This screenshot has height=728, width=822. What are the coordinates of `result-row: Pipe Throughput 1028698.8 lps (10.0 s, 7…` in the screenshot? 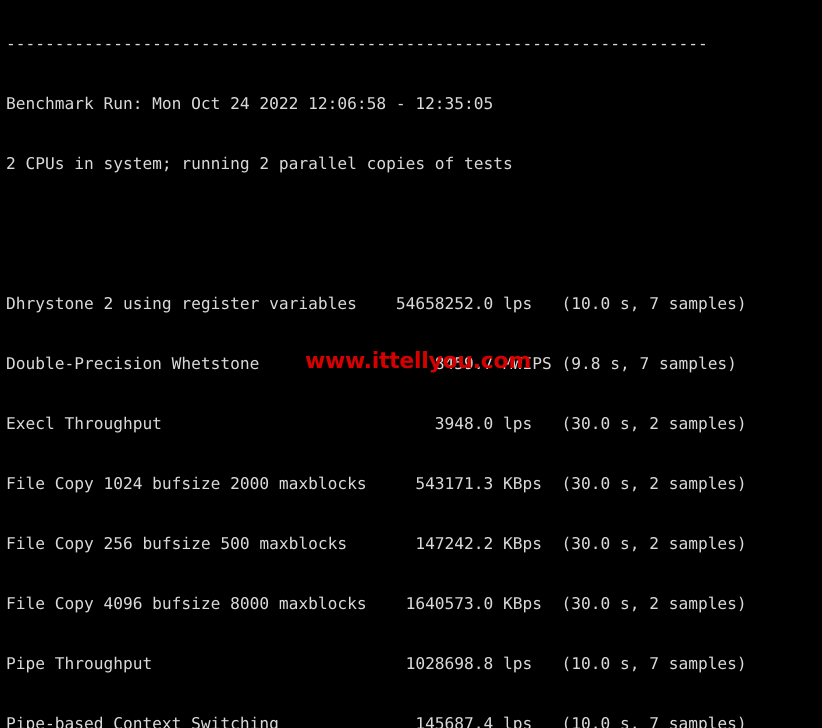 It's located at (376, 663).